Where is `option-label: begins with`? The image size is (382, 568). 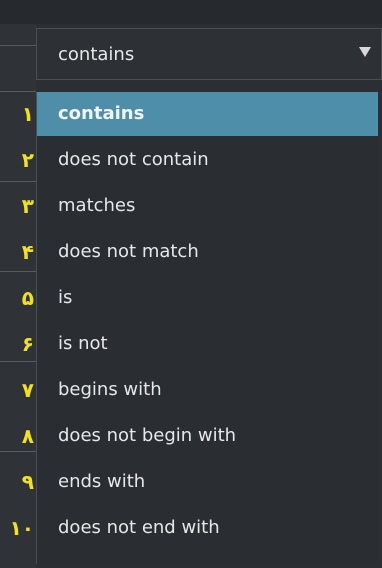 option-label: begins with is located at coordinates (110, 389).